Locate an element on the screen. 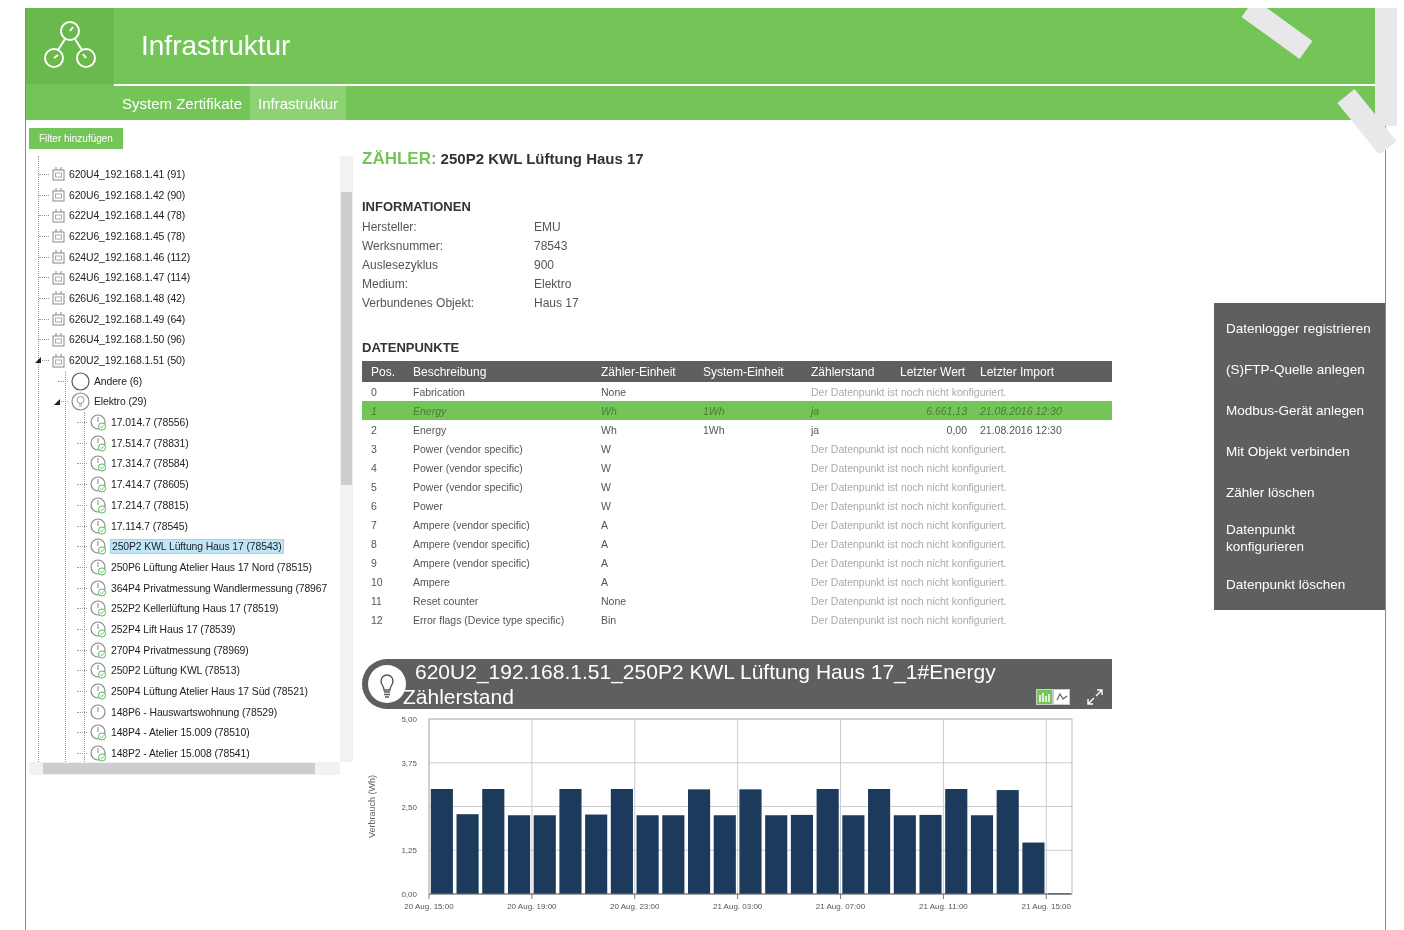  axis-label: 21 Aug. 07:00 is located at coordinates (840, 906).